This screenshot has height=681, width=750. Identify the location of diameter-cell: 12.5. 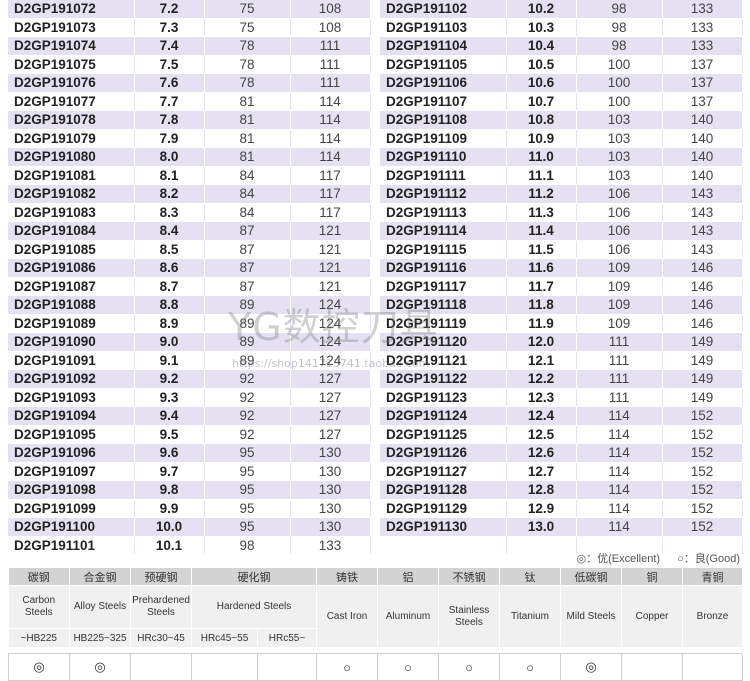
(541, 434).